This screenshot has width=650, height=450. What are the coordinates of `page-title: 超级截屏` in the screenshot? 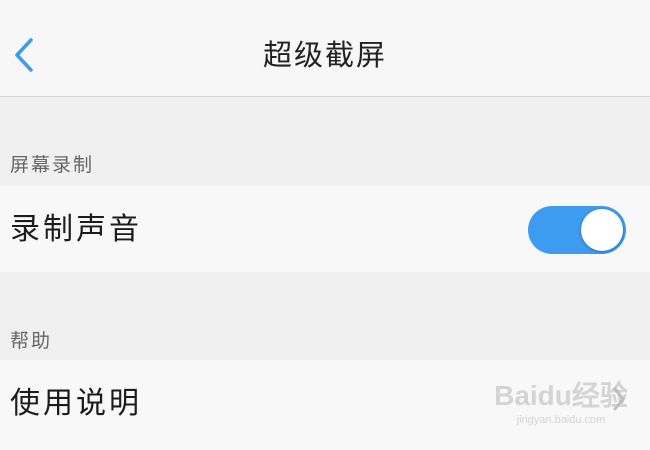 It's located at (324, 55).